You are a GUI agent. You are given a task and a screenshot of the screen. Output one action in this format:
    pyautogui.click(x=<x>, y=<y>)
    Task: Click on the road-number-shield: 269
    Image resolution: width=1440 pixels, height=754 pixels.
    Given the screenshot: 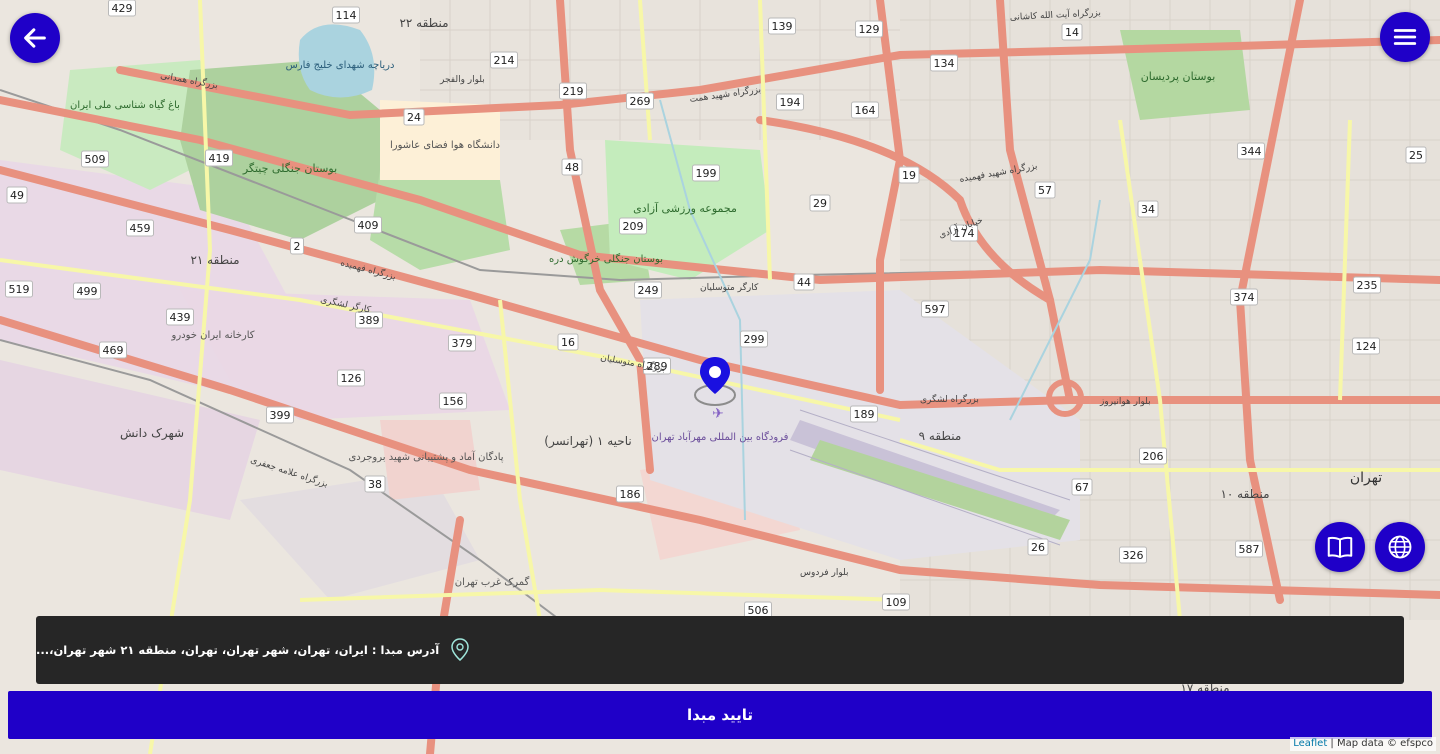 What is the action you would take?
    pyautogui.click(x=640, y=101)
    